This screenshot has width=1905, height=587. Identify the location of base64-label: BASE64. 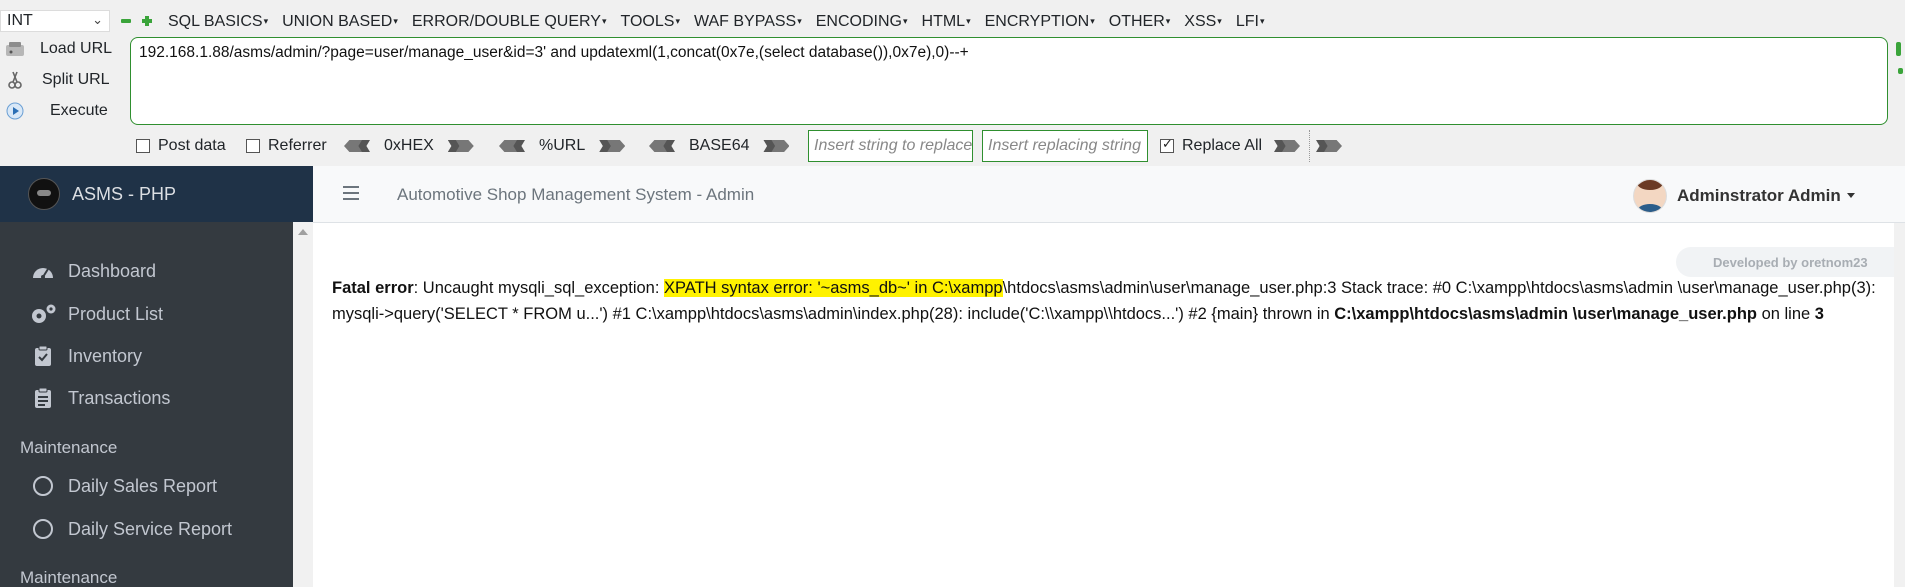
(719, 145).